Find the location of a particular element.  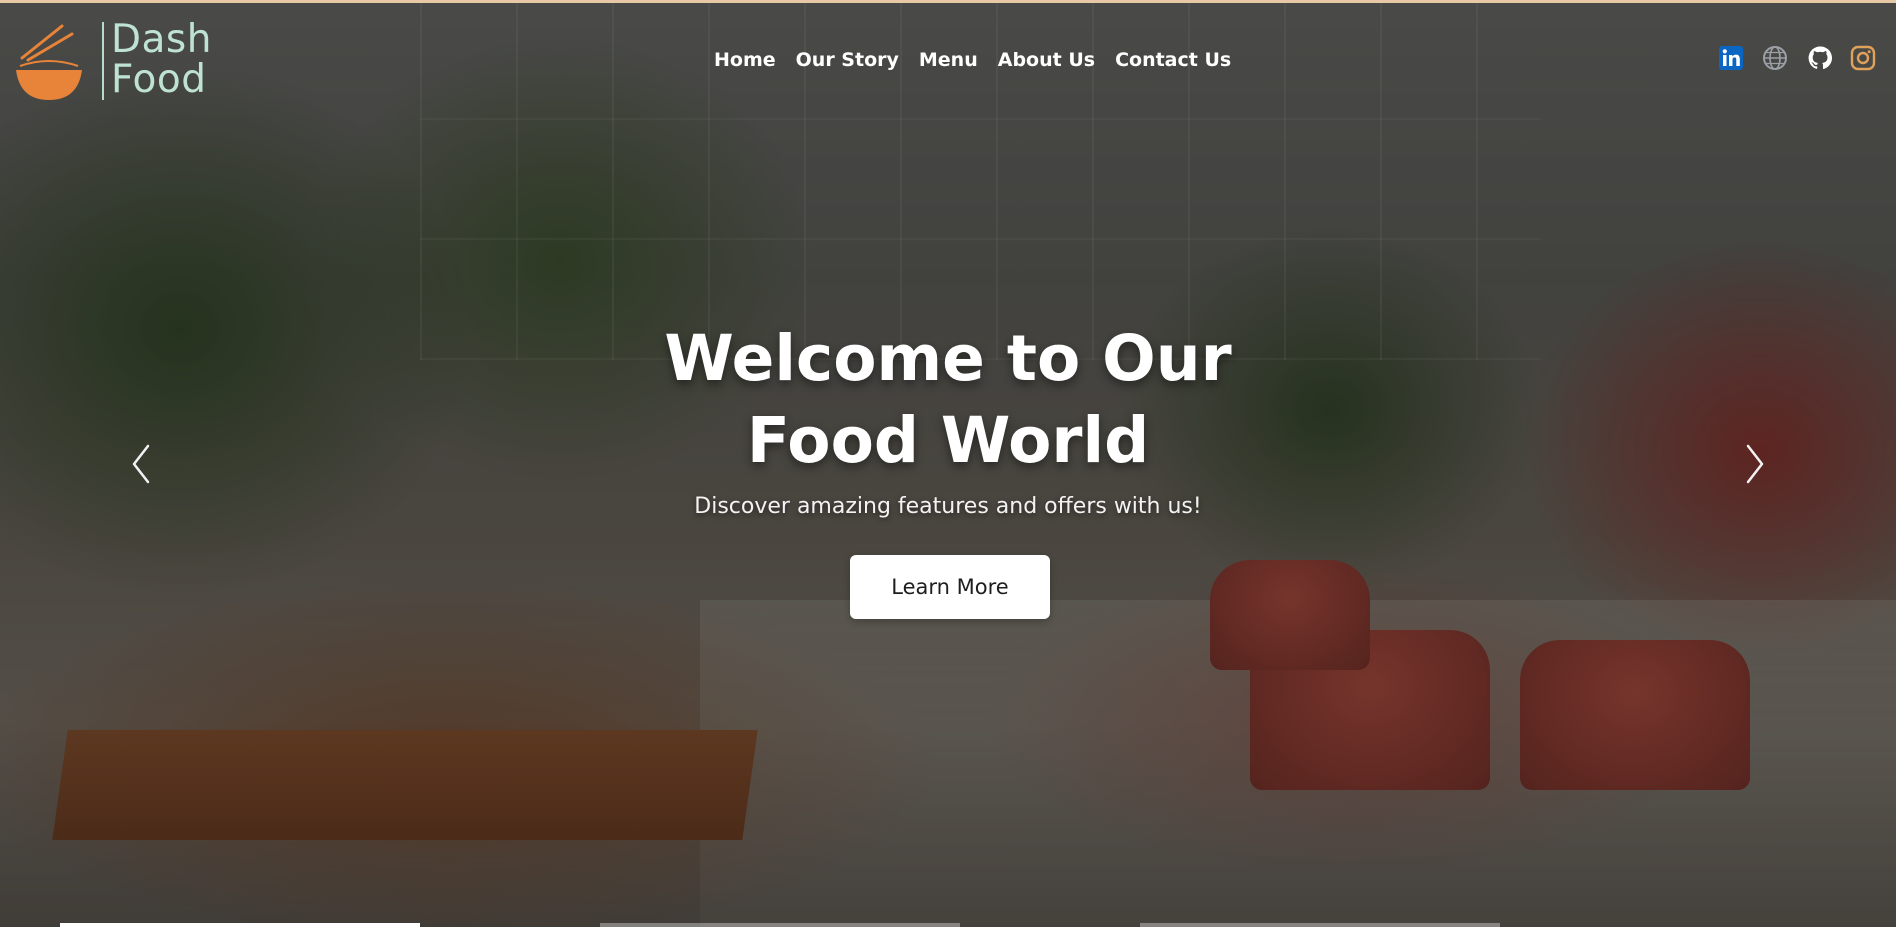

nav-menu: Menu is located at coordinates (948, 60).